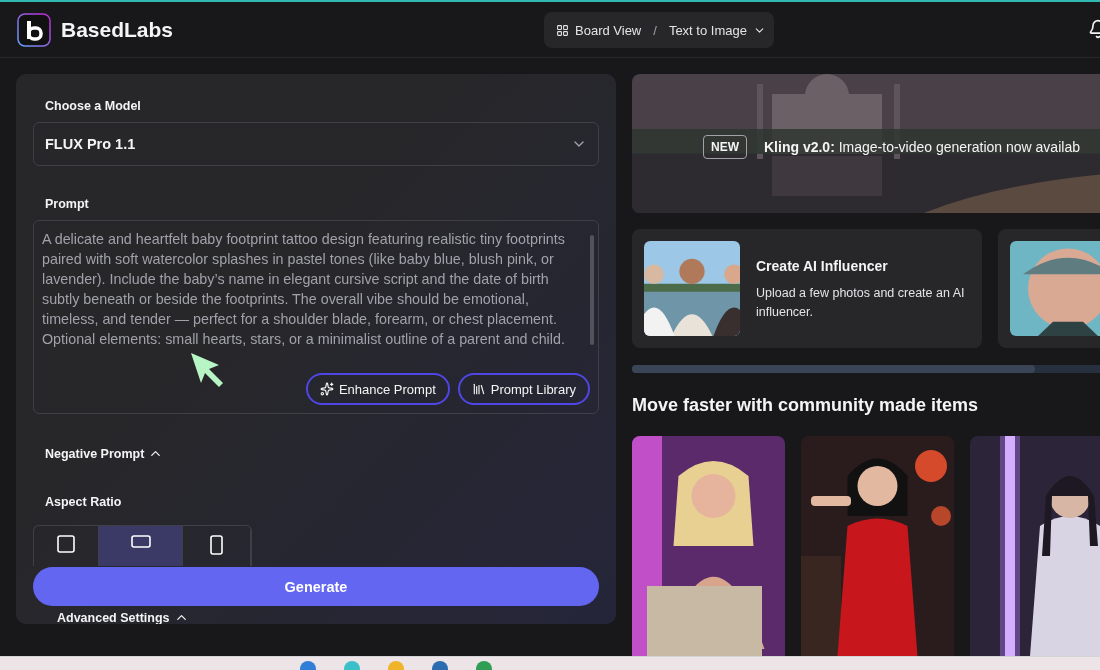 Image resolution: width=1100 pixels, height=670 pixels. I want to click on prompt-text: A delicate and heartfelt baby footprint tattoo design featuring realistic tiny footprints paired with soft watercolor splashes in pastel tones (like baby blue, blush pink, or lavender). Include the baby’s name in elegant cursive script and the date of birth subtly beneath or beside the footprints. The overall vibe should be emotional, timeless, and tender — perfect for a shoulder blade, forearm, or chest placement. Optional elements: small hearts, stars, or a minimalist outline of a parent and child., so click(304, 289).